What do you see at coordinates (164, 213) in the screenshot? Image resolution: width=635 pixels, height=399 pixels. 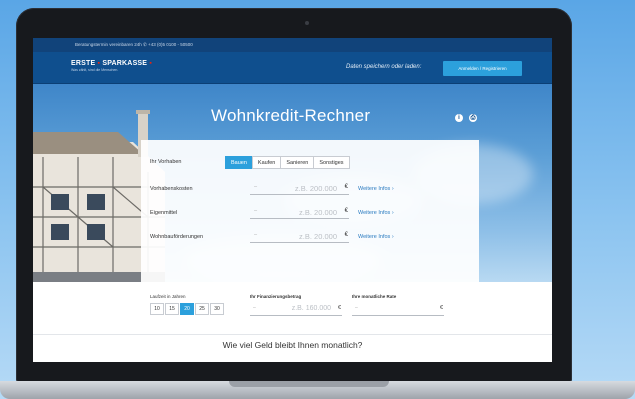 I see `equity-label: Eigenmittel` at bounding box center [164, 213].